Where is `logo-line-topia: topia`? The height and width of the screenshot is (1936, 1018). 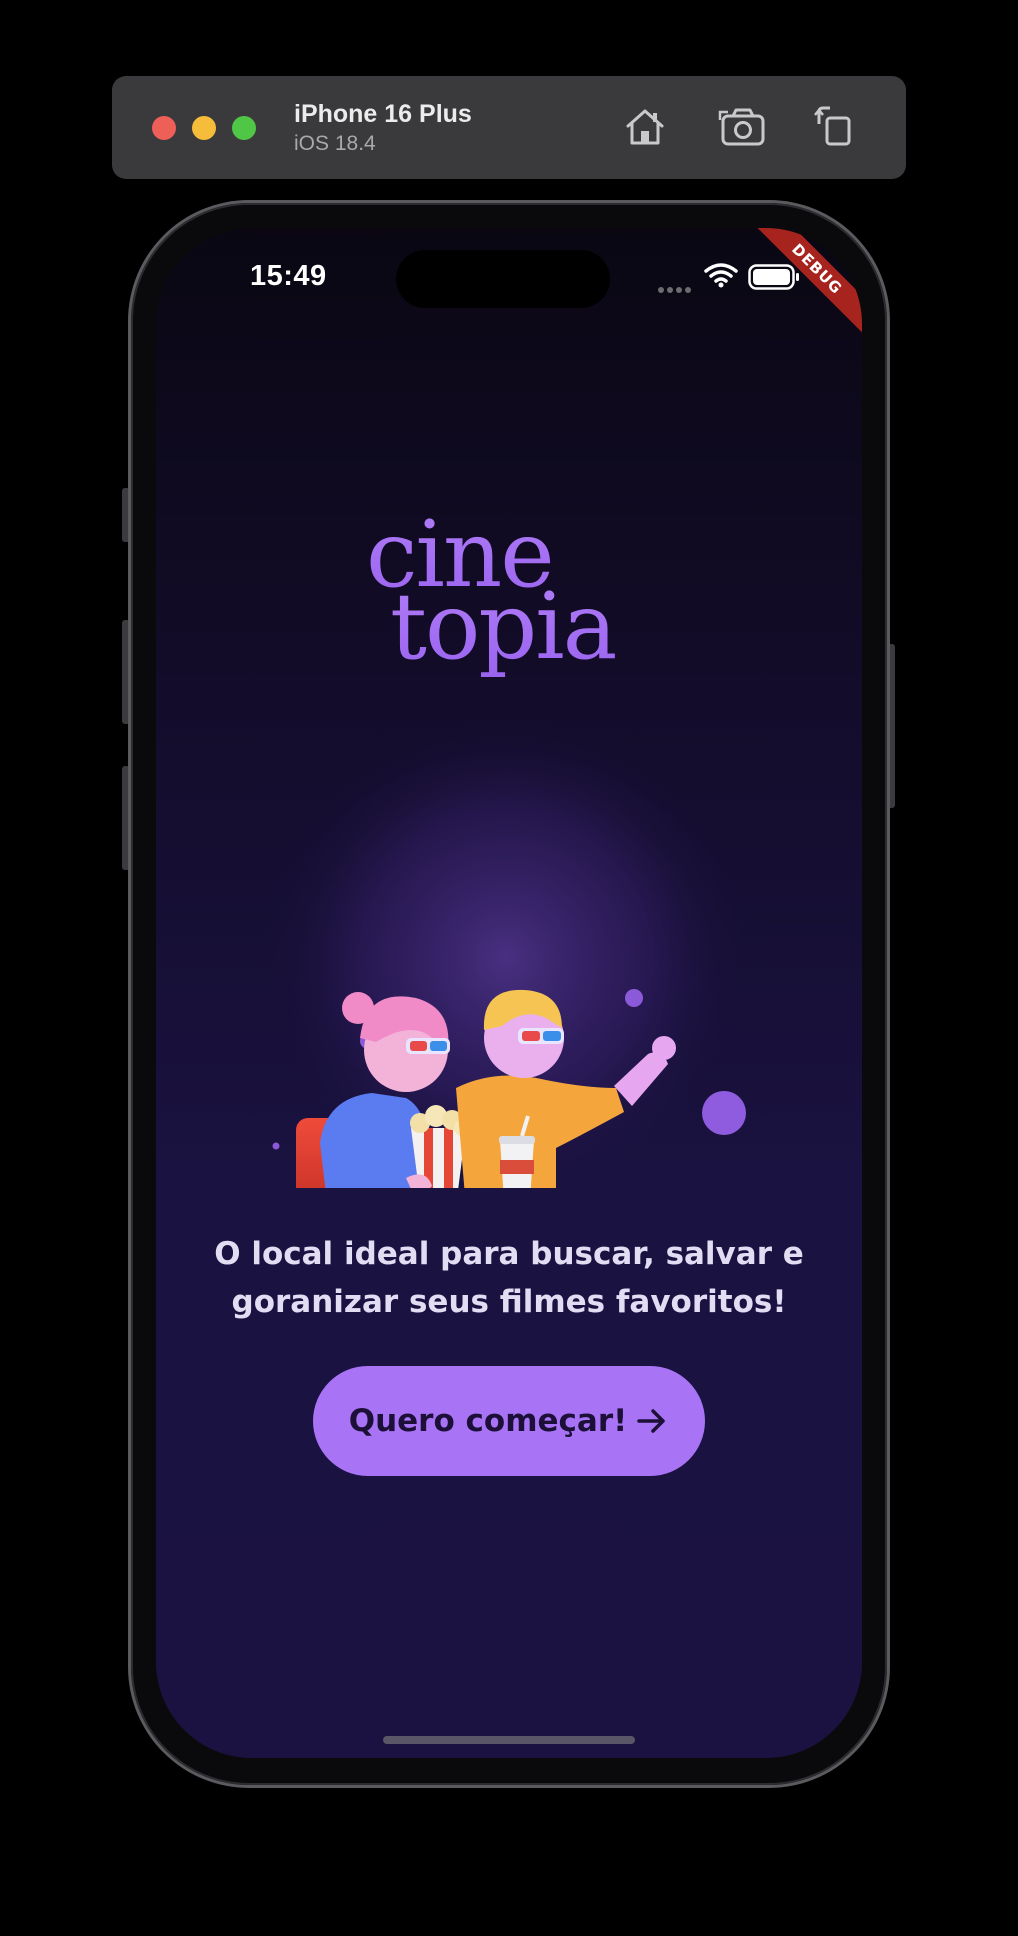 logo-line-topia: topia is located at coordinates (503, 626).